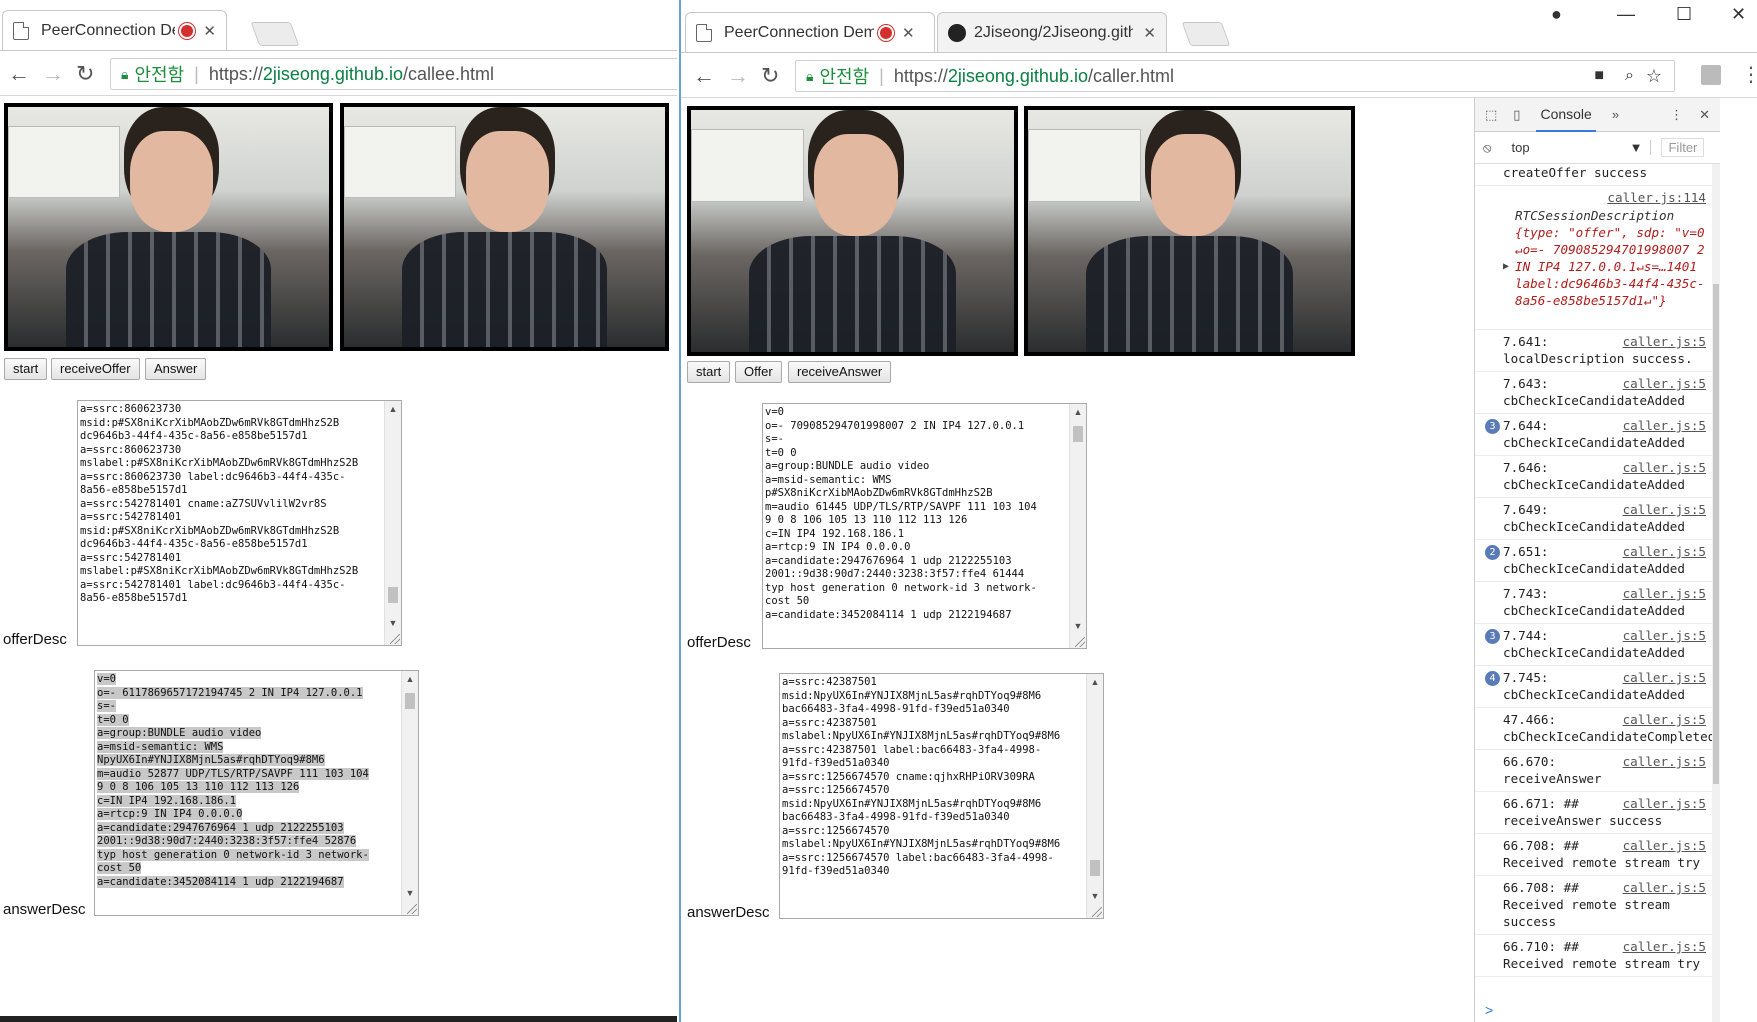 Image resolution: width=1757 pixels, height=1022 pixels. What do you see at coordinates (1738, 14) in the screenshot?
I see `close-window-icon: ✕` at bounding box center [1738, 14].